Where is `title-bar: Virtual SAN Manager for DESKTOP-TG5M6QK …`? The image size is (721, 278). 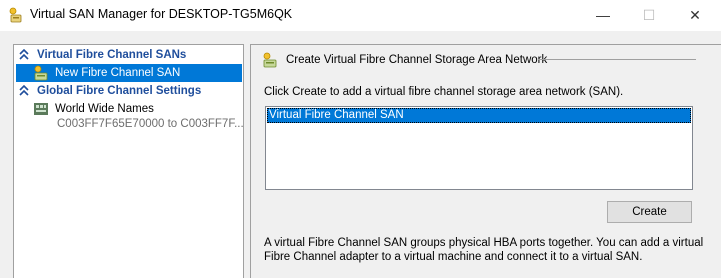
title-bar: Virtual SAN Manager for DESKTOP-TG5M6QK … is located at coordinates (360, 15).